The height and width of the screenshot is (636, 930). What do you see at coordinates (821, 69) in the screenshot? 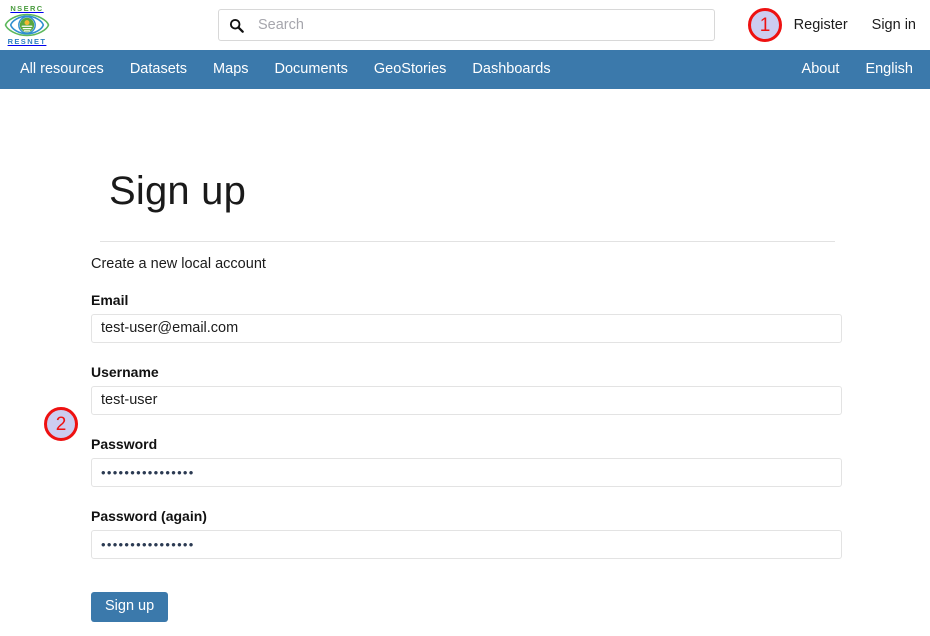
I see `nav-about: About` at bounding box center [821, 69].